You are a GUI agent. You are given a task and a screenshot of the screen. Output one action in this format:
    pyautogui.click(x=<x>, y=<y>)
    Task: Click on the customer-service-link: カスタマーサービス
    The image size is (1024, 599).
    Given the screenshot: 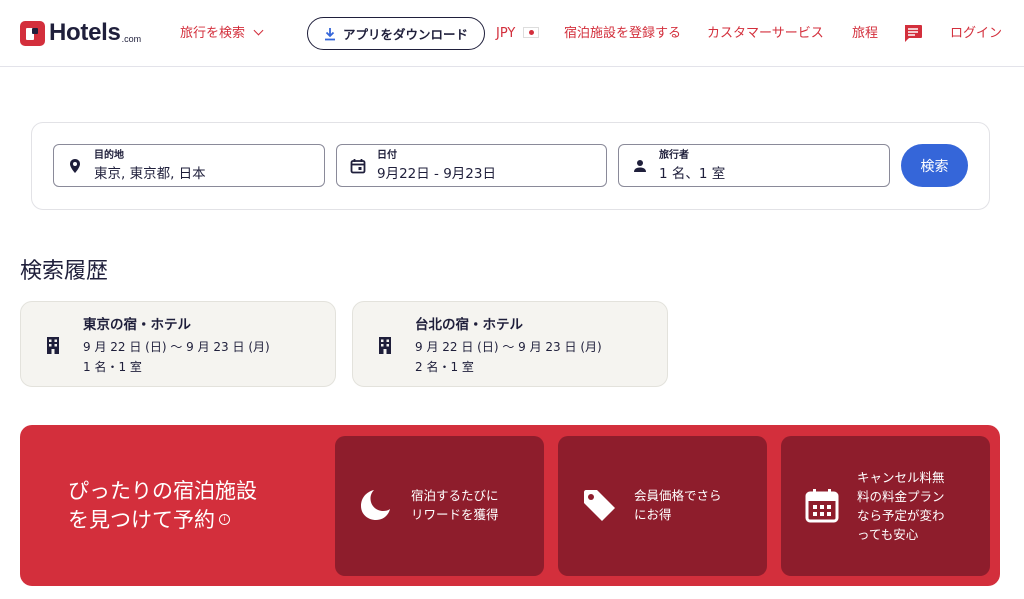 What is the action you would take?
    pyautogui.click(x=765, y=33)
    